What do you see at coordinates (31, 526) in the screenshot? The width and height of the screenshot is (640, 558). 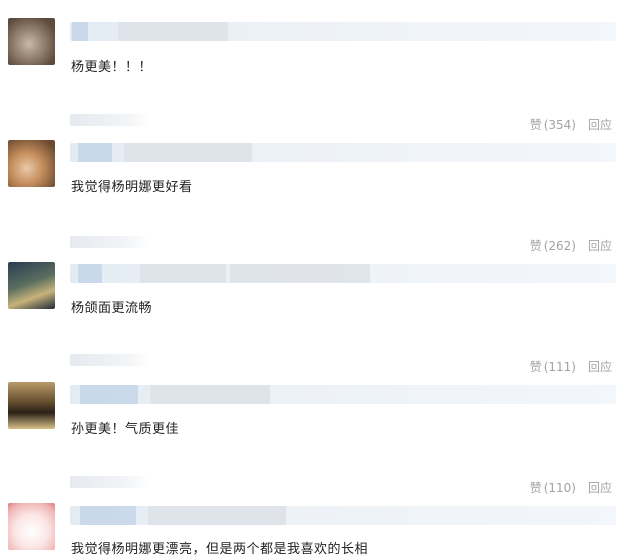 I see `avatar` at bounding box center [31, 526].